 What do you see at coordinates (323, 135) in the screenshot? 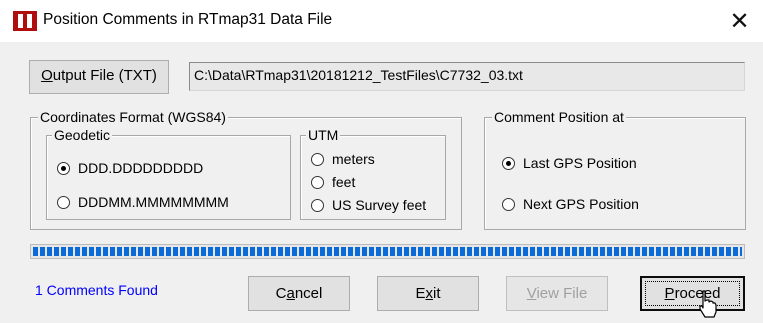
I see `utm-legend: UTM` at bounding box center [323, 135].